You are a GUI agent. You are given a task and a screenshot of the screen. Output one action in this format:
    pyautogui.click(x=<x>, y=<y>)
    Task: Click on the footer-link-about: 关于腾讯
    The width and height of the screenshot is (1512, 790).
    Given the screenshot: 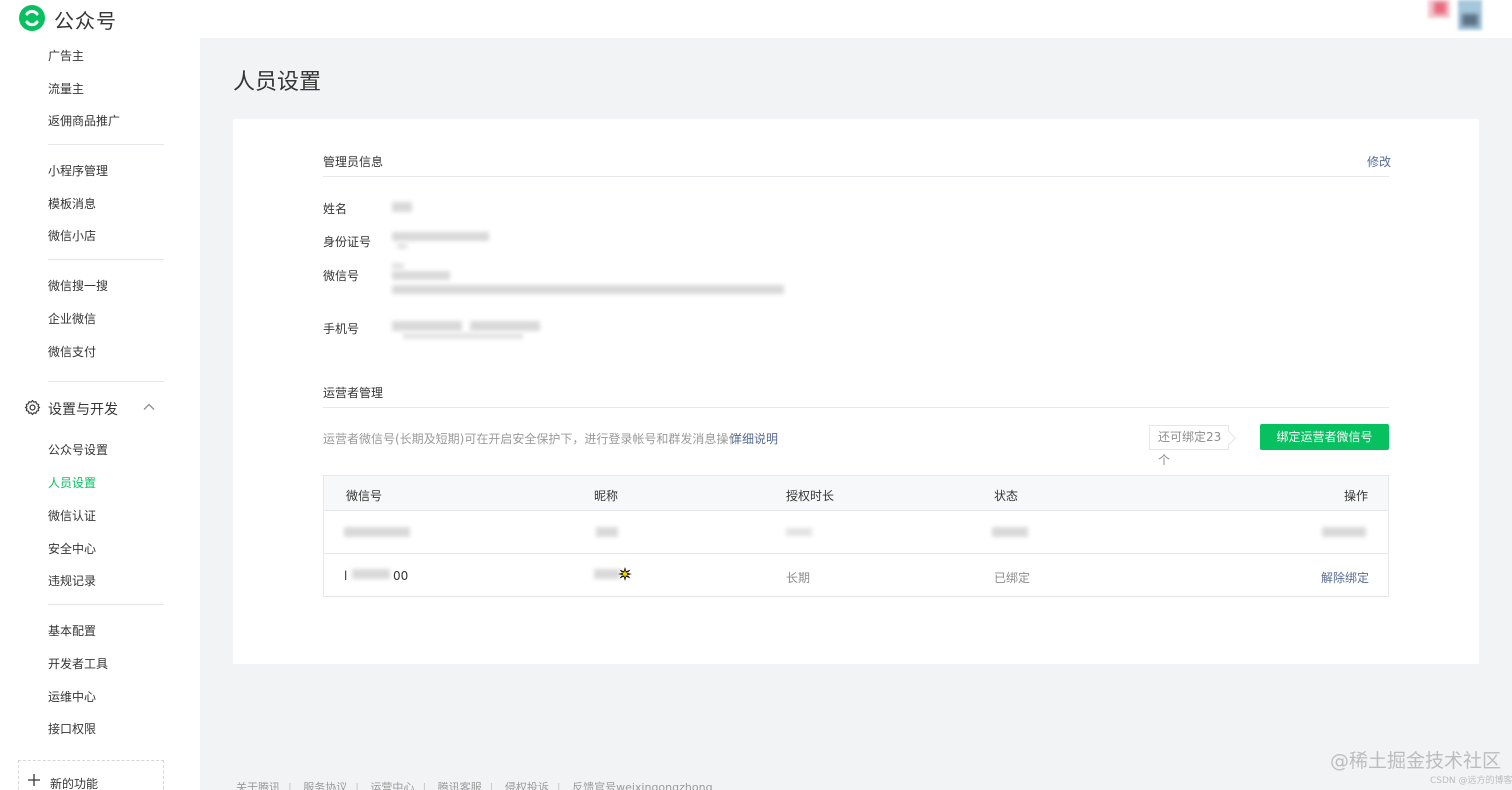 What is the action you would take?
    pyautogui.click(x=258, y=785)
    